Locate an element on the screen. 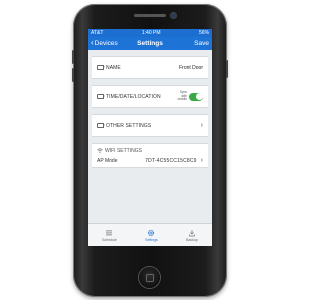 The height and width of the screenshot is (300, 320). back-label: Devices is located at coordinates (106, 43).